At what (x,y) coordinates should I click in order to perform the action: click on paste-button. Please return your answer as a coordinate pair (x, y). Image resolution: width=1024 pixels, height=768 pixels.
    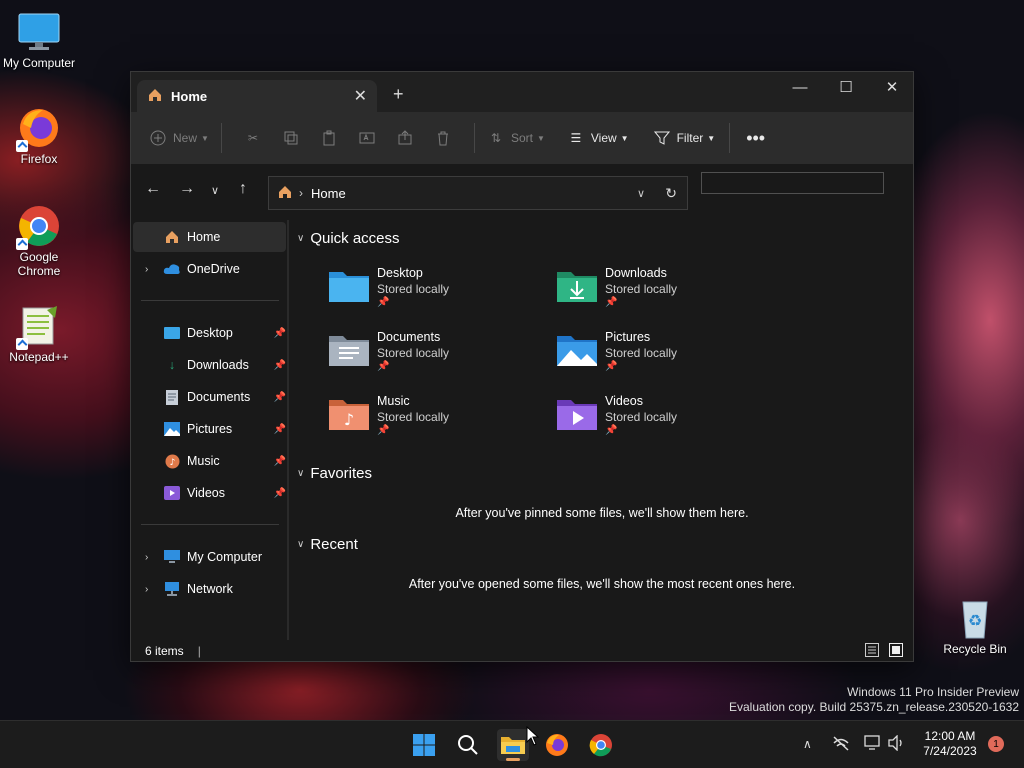
    Looking at the image, I should click on (329, 138).